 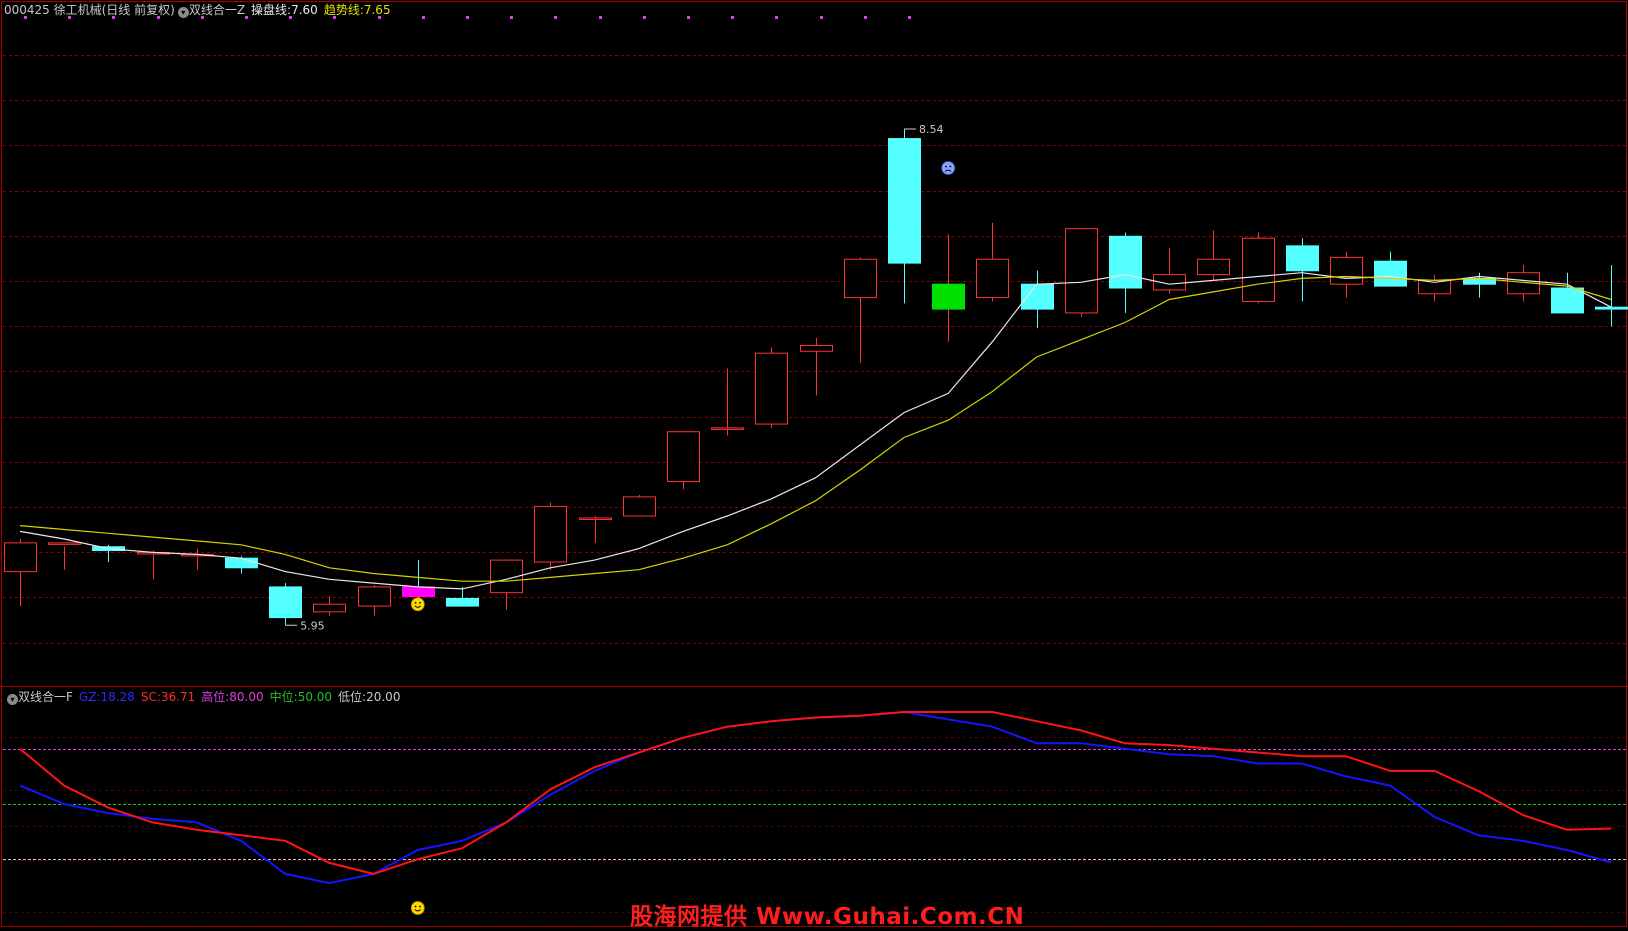 What do you see at coordinates (312, 625) in the screenshot?
I see `low-price-label: 5.95` at bounding box center [312, 625].